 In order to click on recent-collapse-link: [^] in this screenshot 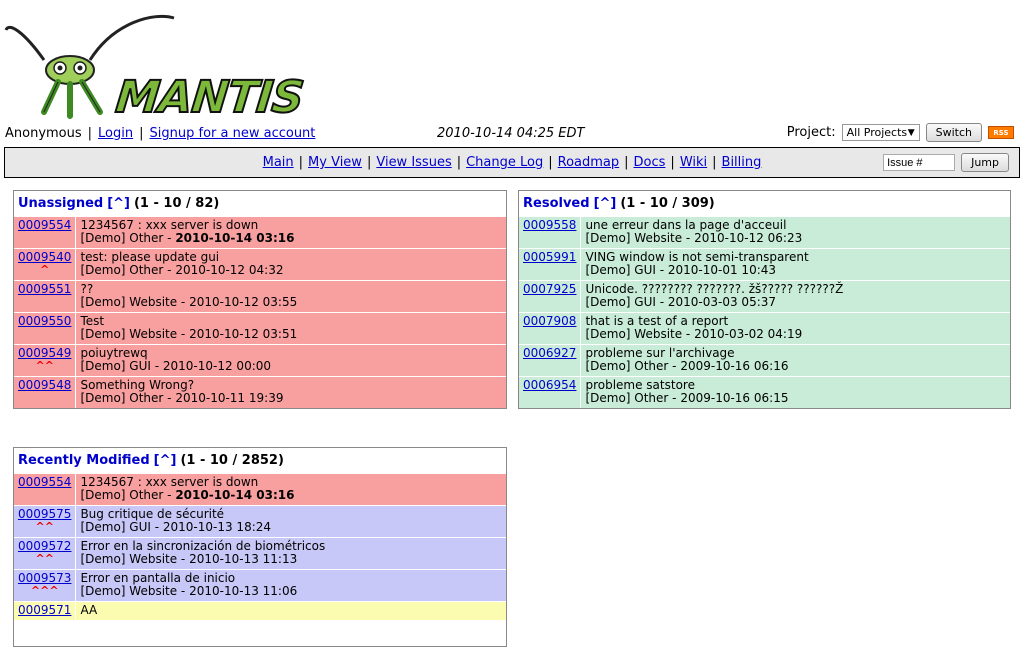, I will do `click(165, 460)`.